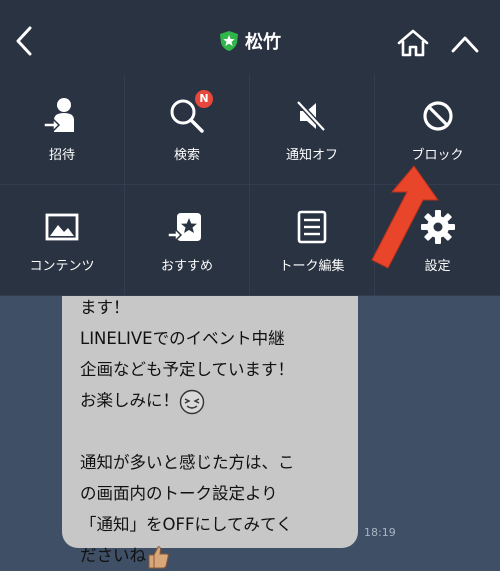 This screenshot has height=571, width=500. What do you see at coordinates (179, 493) in the screenshot?
I see `message-line: の画面内のトーク設定より` at bounding box center [179, 493].